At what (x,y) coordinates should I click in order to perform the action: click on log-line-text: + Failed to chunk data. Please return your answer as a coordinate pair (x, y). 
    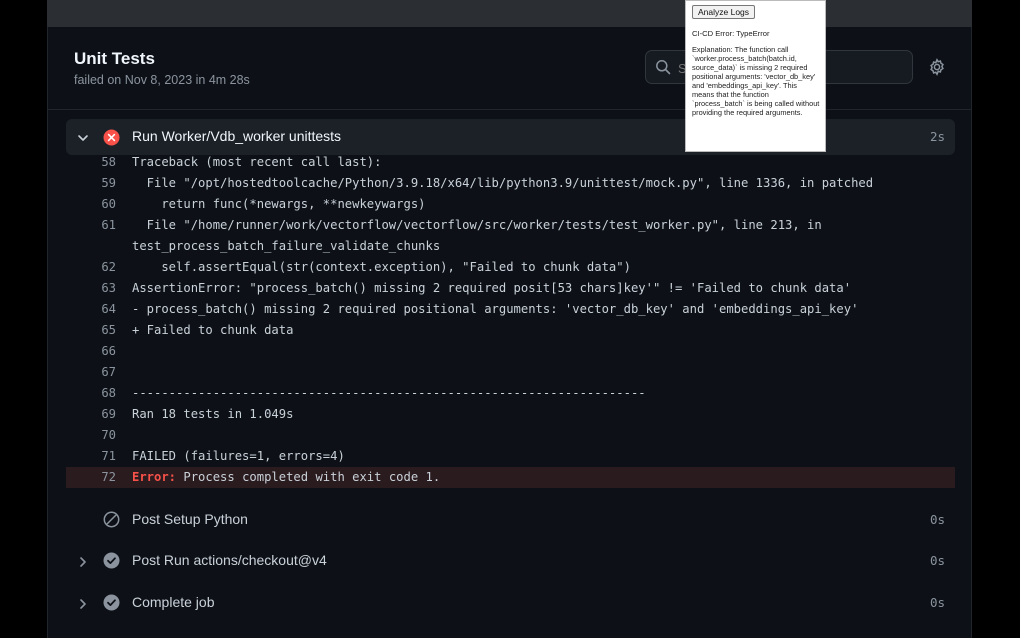
    Looking at the image, I should click on (213, 330).